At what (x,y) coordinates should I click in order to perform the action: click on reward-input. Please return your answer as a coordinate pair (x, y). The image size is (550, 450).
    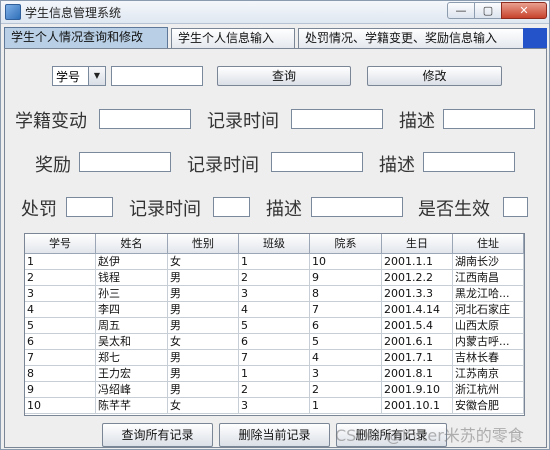
    Looking at the image, I should click on (125, 162).